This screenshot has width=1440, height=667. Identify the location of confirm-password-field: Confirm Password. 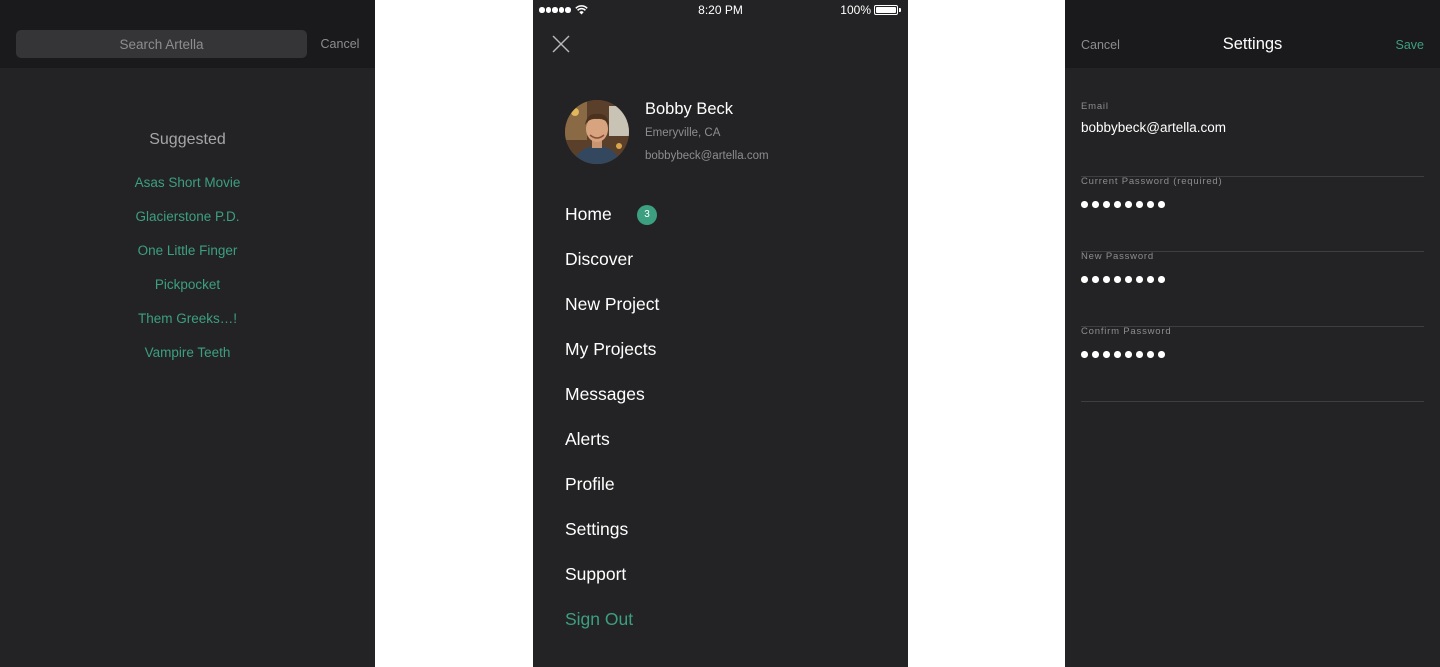
(1252, 364).